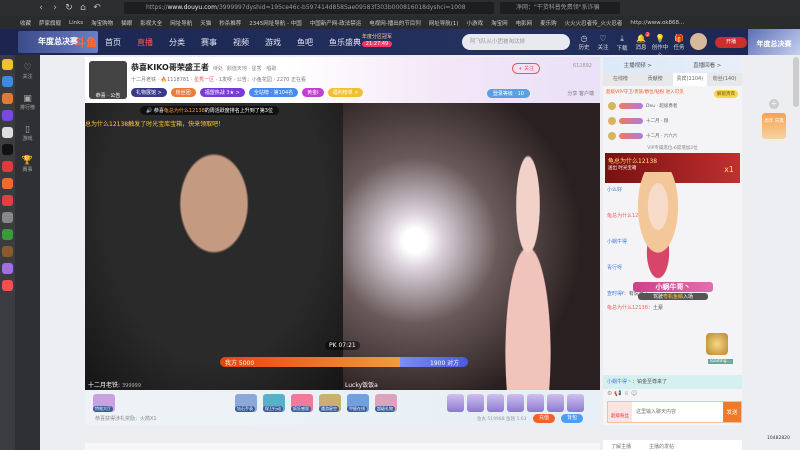  Describe the element at coordinates (102, 23) in the screenshot. I see `bookmark: 淘宝购物` at that location.